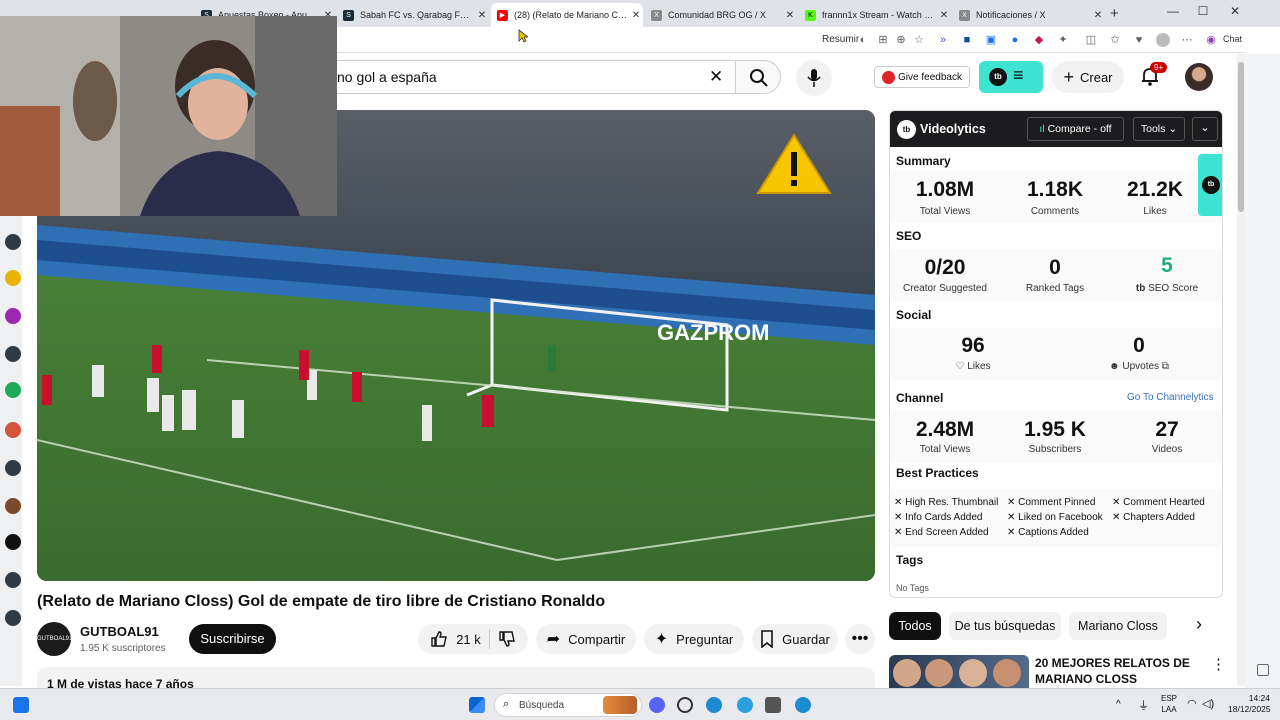 Image resolution: width=1280 pixels, height=720 pixels. I want to click on maximize-icon: ☐, so click(1203, 11).